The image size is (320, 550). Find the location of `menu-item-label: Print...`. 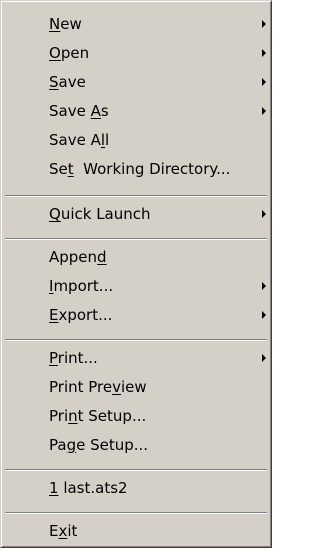

menu-item-label: Print... is located at coordinates (73, 358).